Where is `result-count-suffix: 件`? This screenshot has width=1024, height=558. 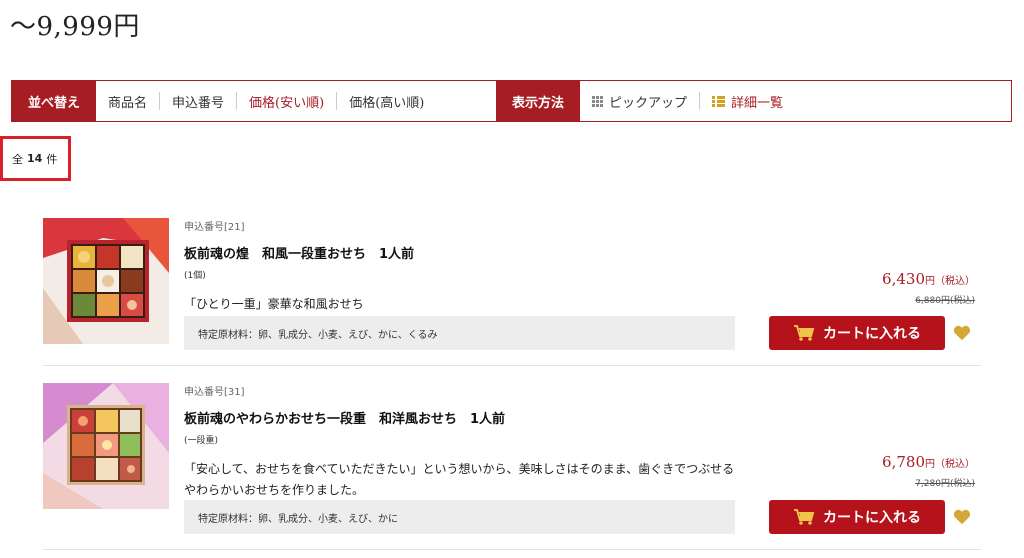 result-count-suffix: 件 is located at coordinates (52, 159).